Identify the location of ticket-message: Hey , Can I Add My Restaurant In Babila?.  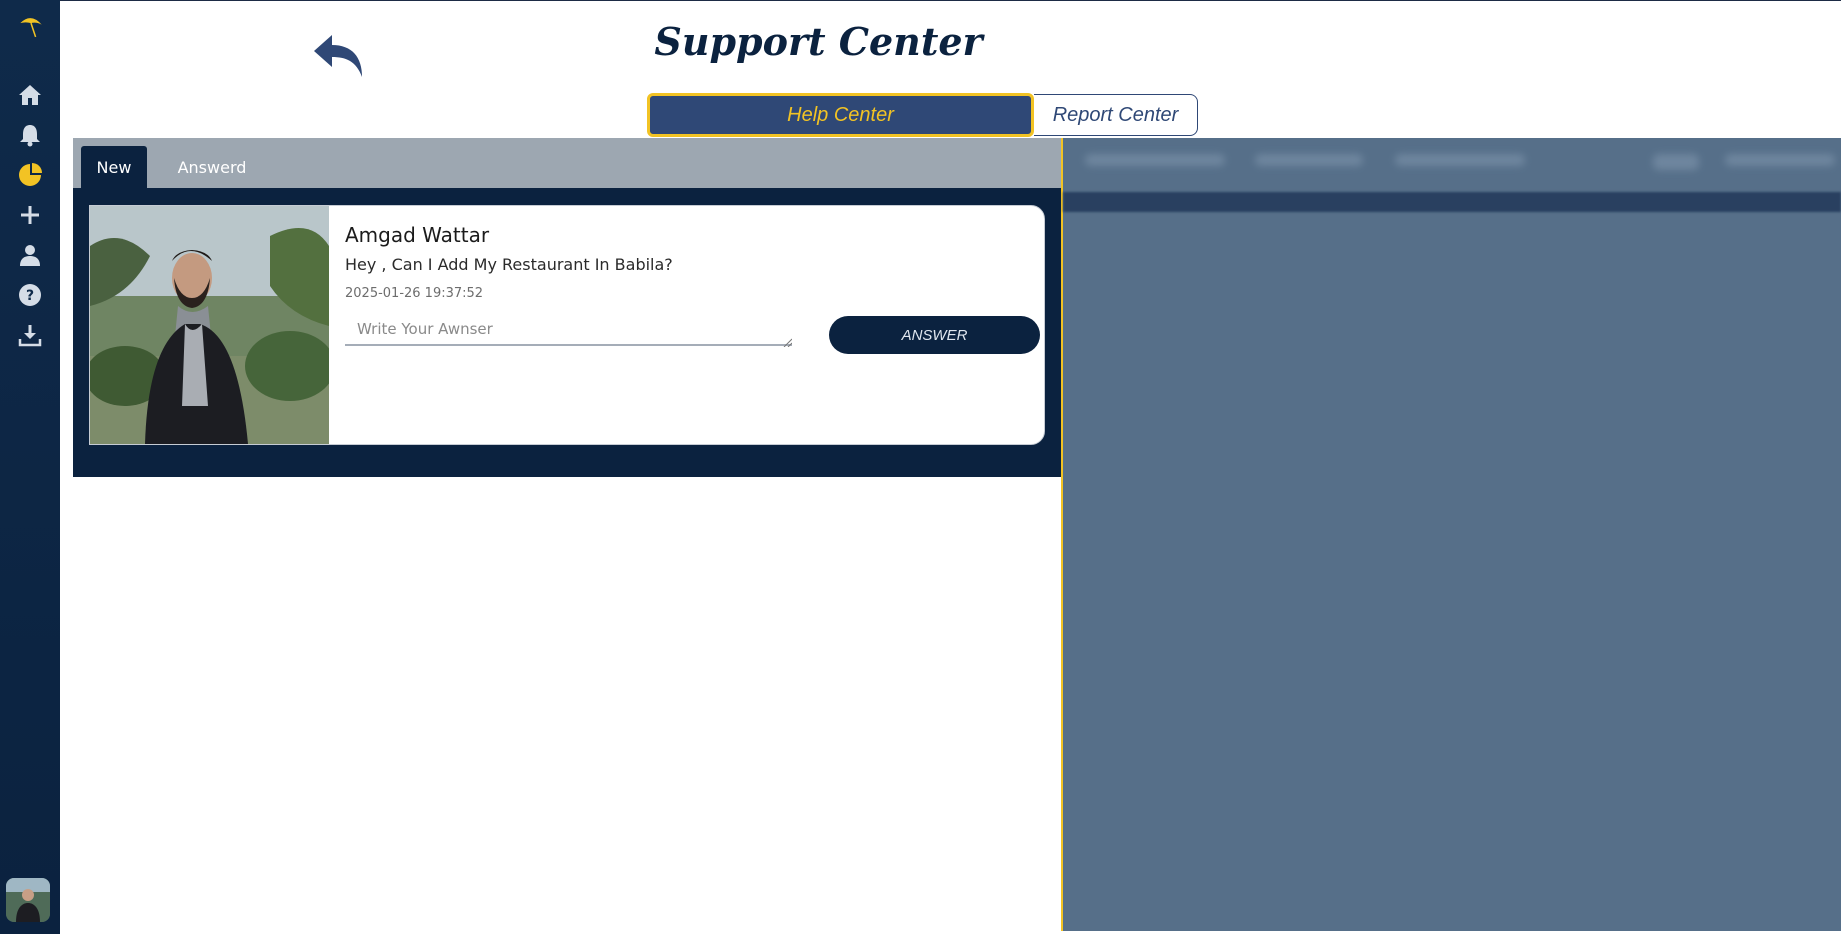
(509, 264).